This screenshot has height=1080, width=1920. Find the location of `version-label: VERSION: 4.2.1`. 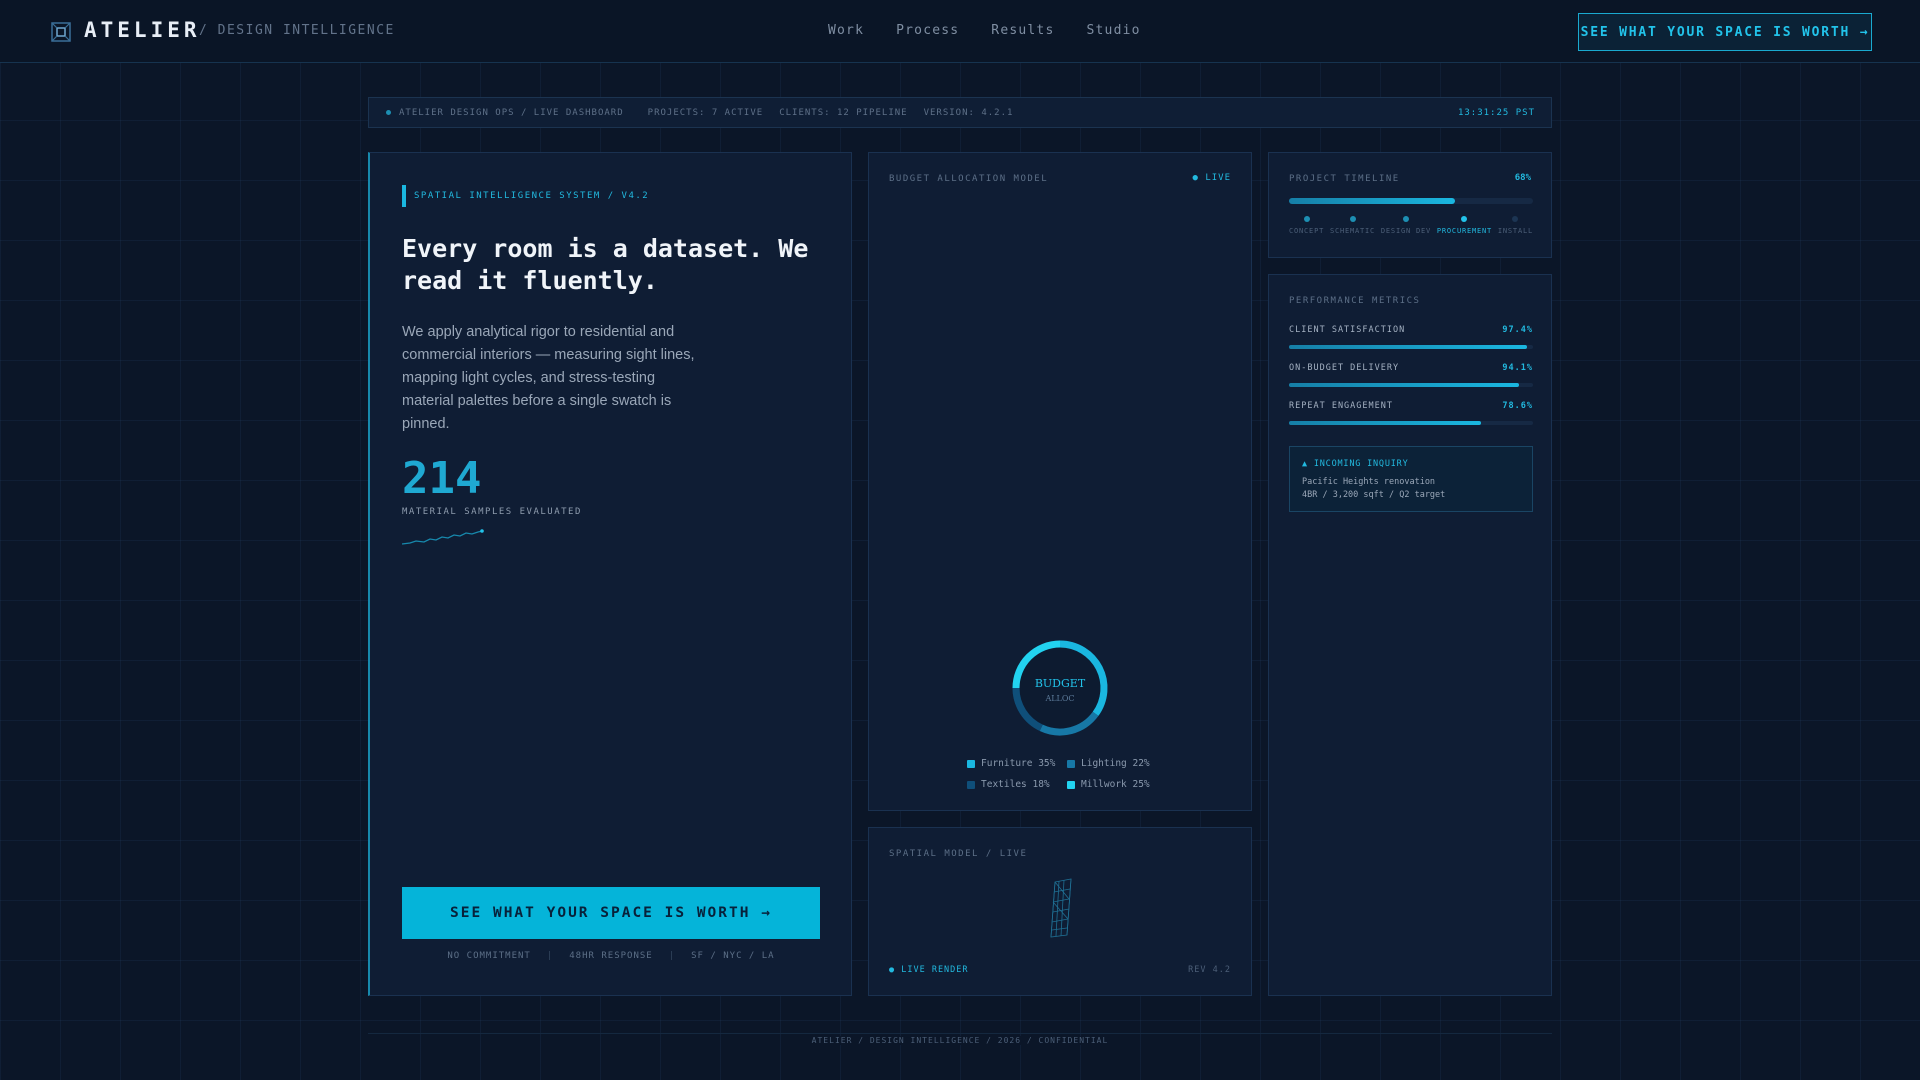

version-label: VERSION: 4.2.1 is located at coordinates (968, 112).